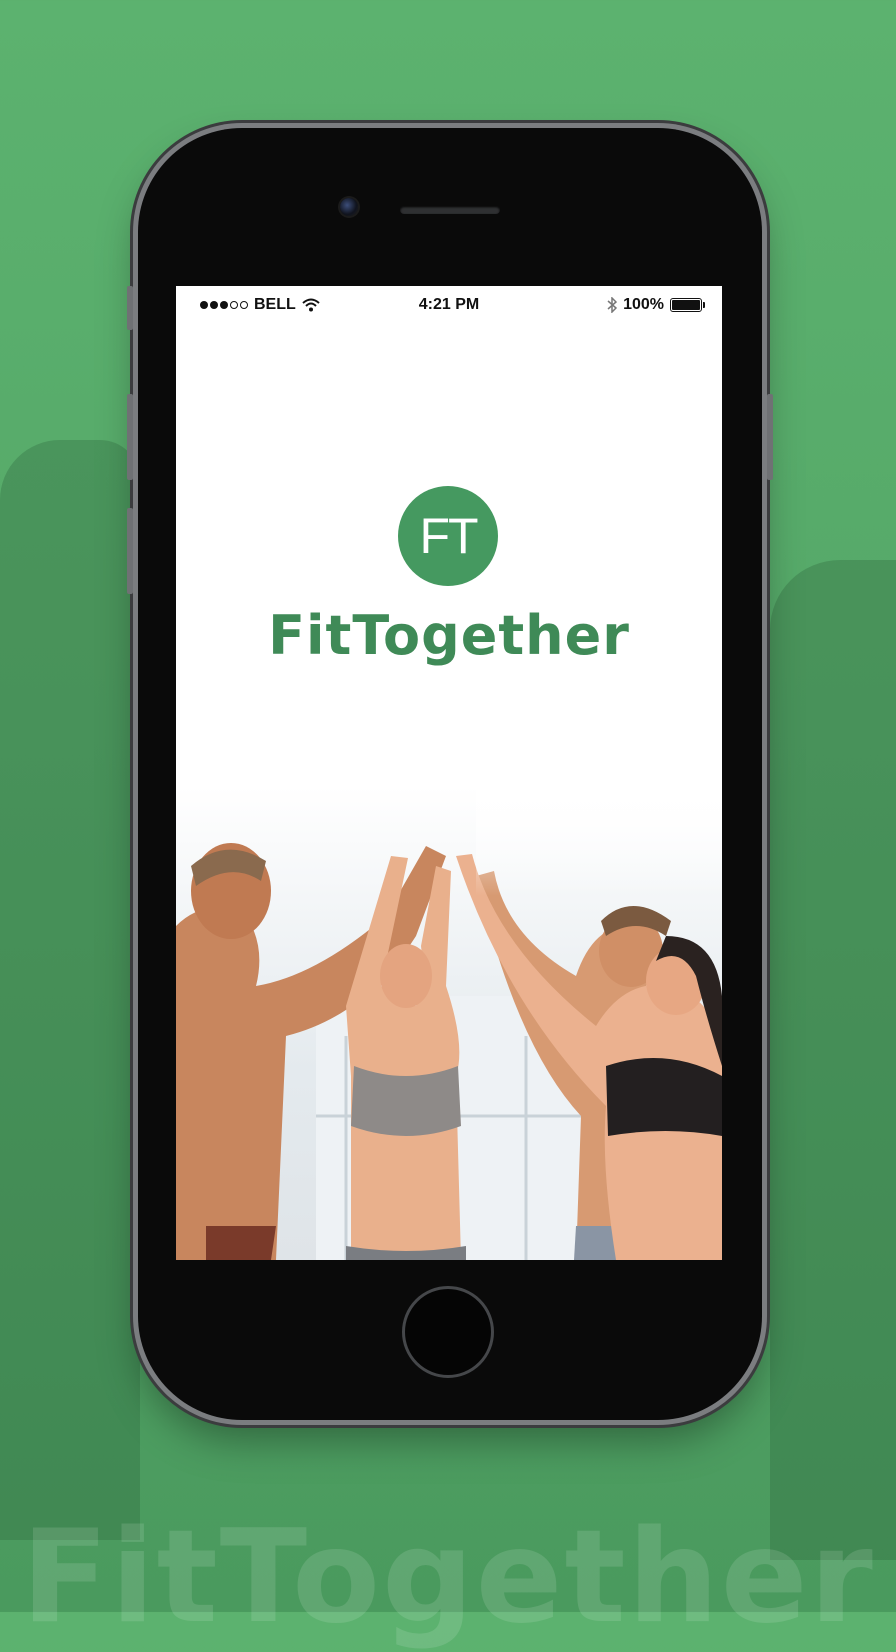 The height and width of the screenshot is (1652, 896). What do you see at coordinates (448, 1332) in the screenshot?
I see `home-button` at bounding box center [448, 1332].